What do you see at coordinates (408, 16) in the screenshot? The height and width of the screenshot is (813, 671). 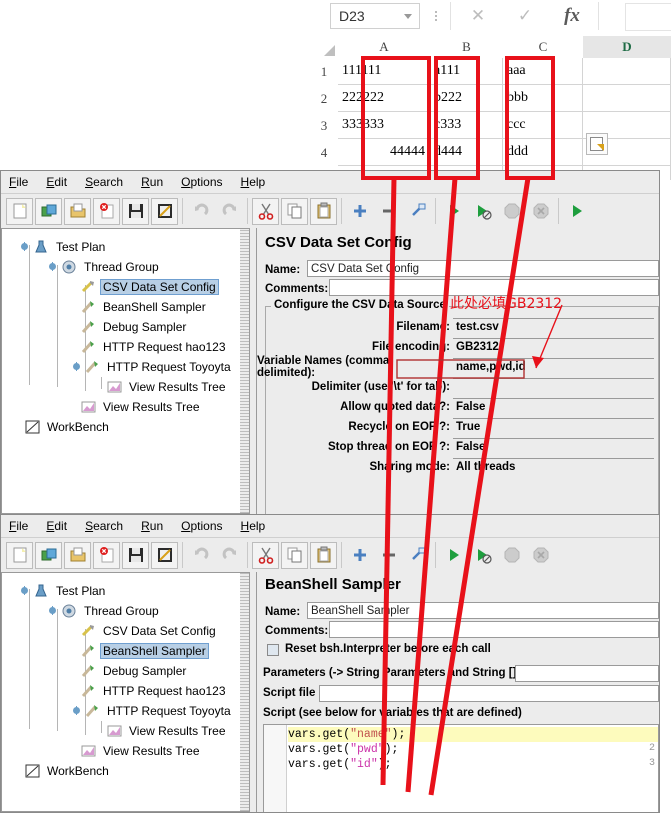 I see `chevron-down-icon` at bounding box center [408, 16].